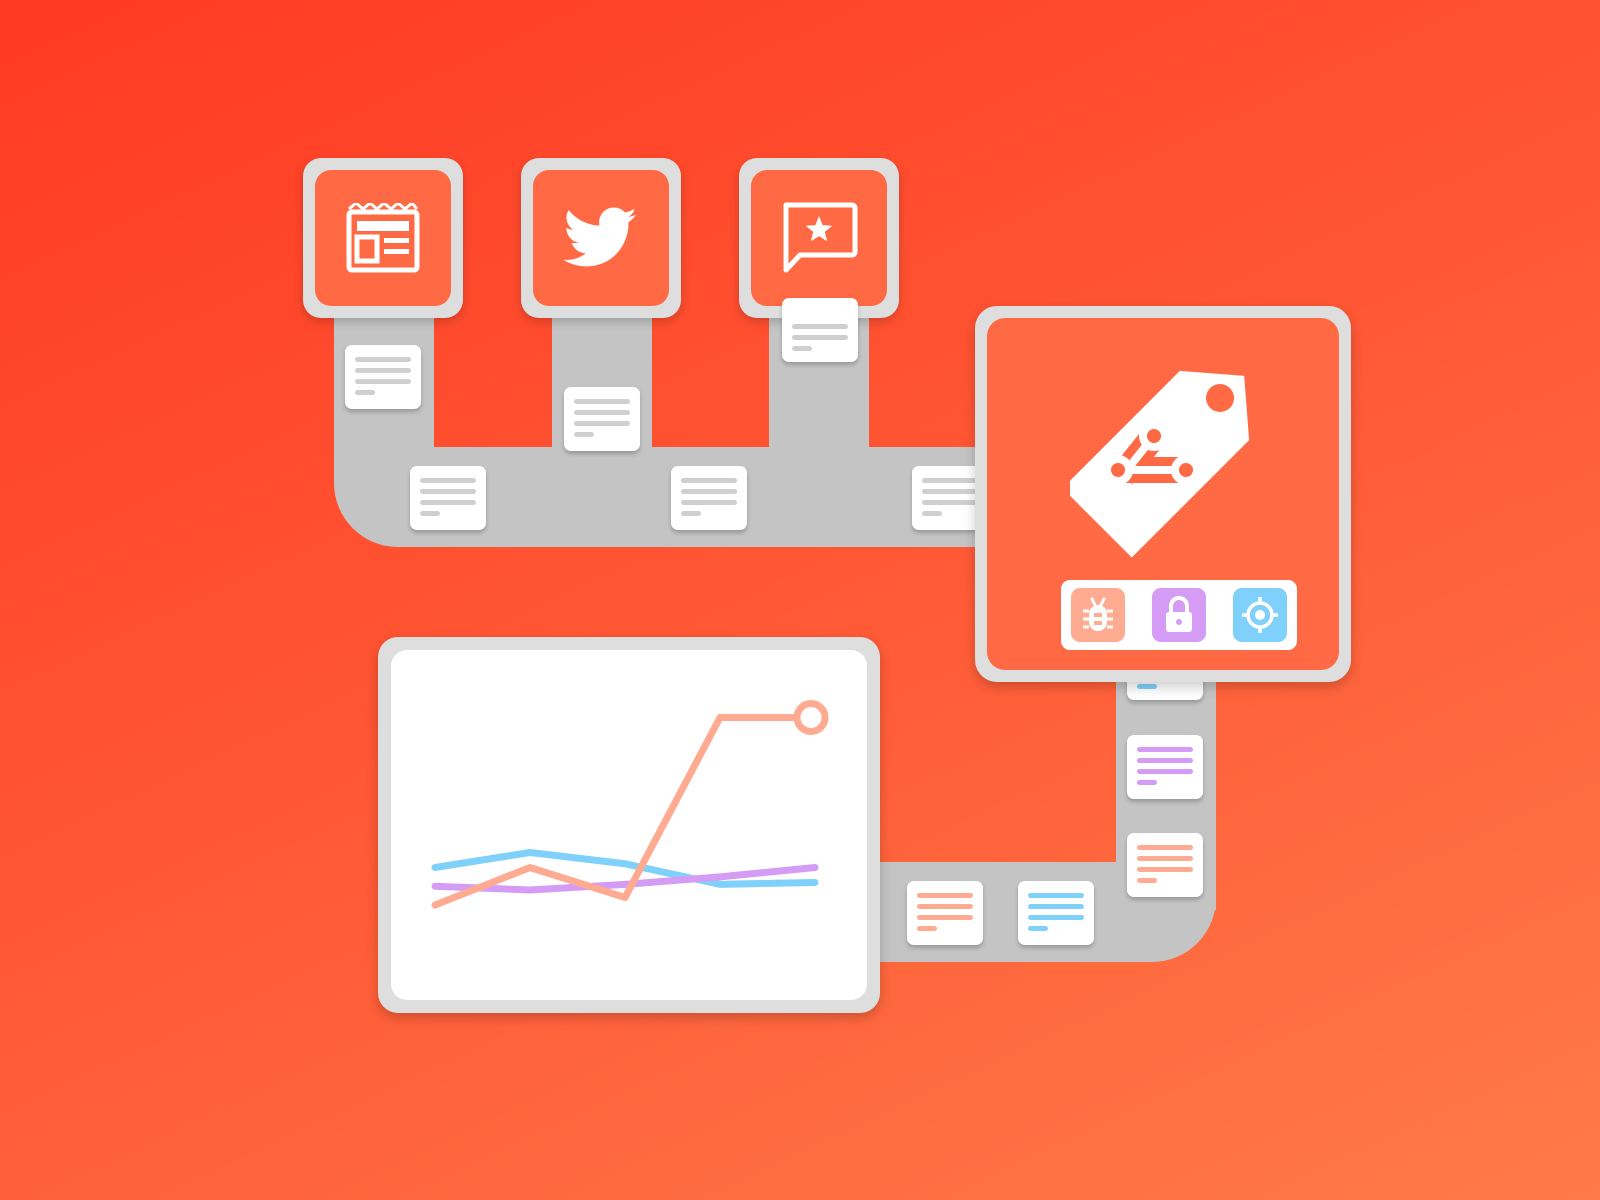 This screenshot has width=1600, height=1200. I want to click on lock-icon, so click(1179, 614).